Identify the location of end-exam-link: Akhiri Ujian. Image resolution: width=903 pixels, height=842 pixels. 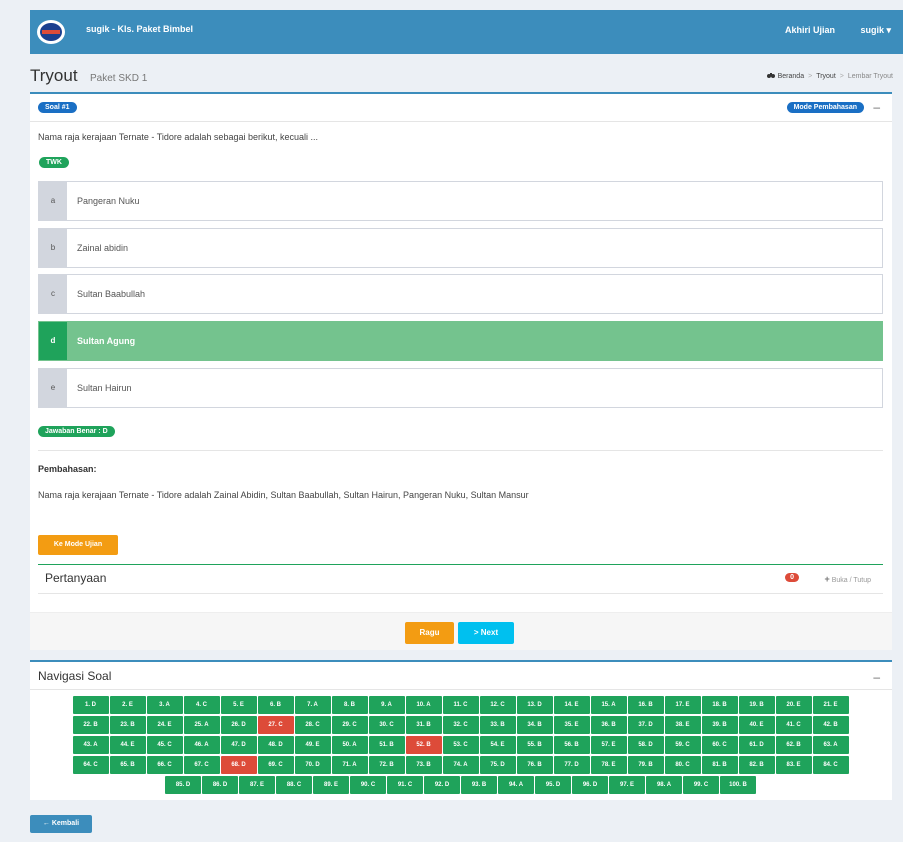
(810, 30).